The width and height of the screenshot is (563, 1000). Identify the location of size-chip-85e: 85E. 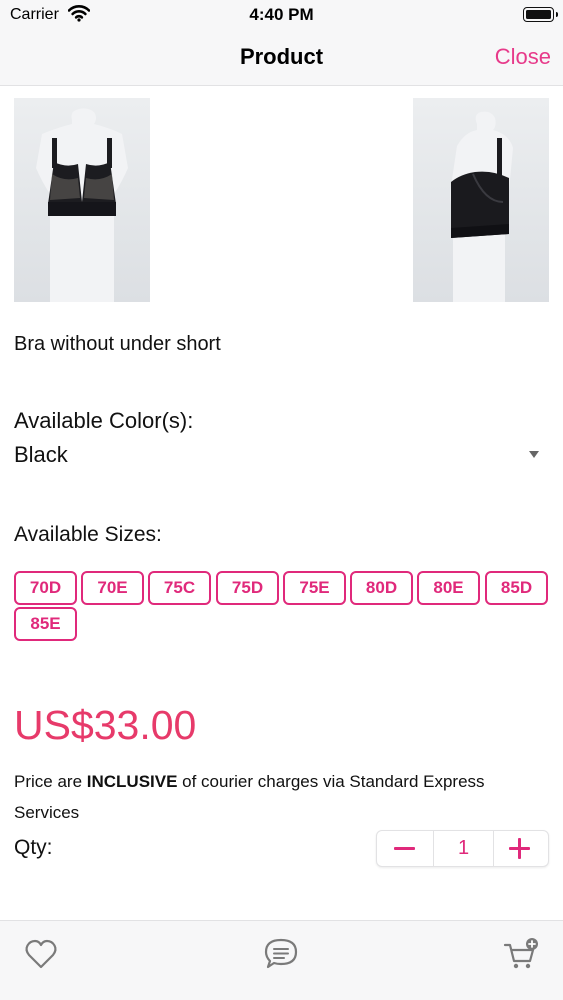
(45, 624).